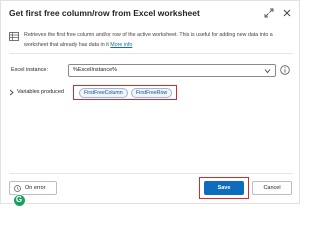 The image size is (320, 240). I want to click on brand-logo-icon: G, so click(19, 200).